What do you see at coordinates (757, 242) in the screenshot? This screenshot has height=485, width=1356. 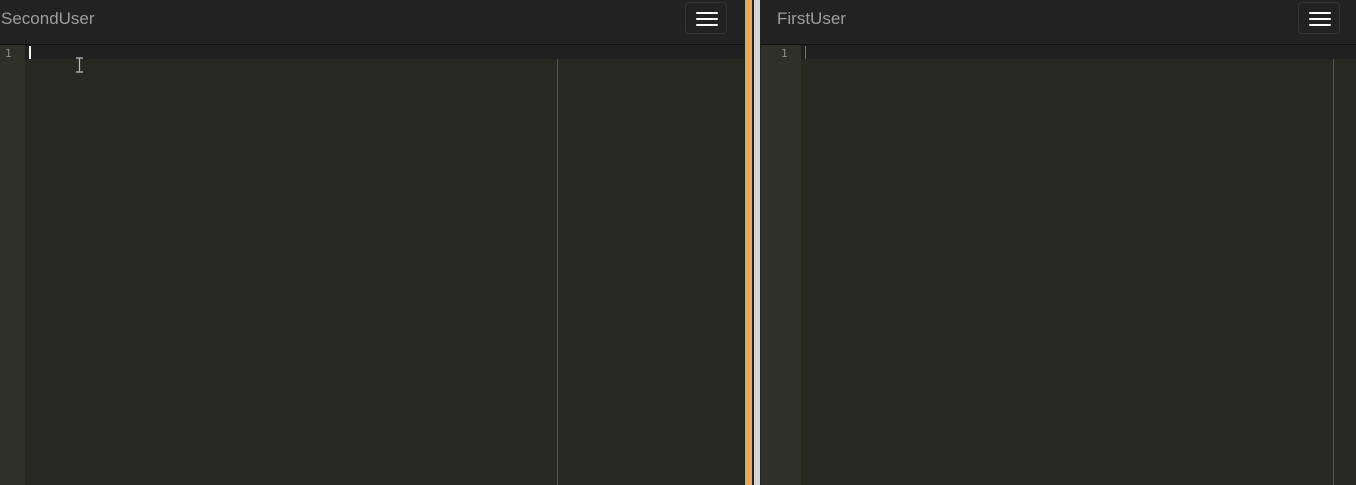 I see `divider-scroll-track` at bounding box center [757, 242].